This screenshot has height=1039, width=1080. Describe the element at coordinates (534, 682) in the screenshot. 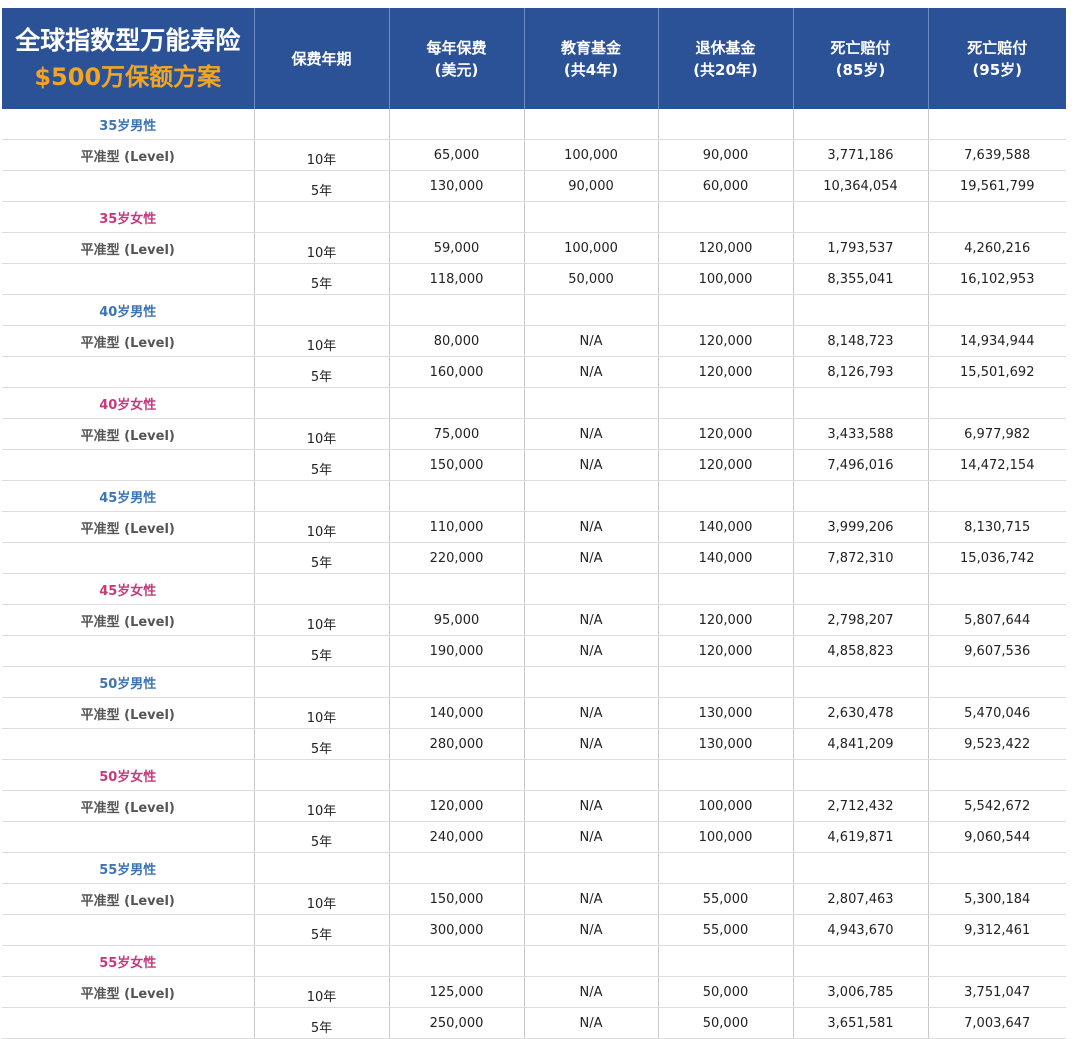

I see `group-row: 50岁男性` at that location.